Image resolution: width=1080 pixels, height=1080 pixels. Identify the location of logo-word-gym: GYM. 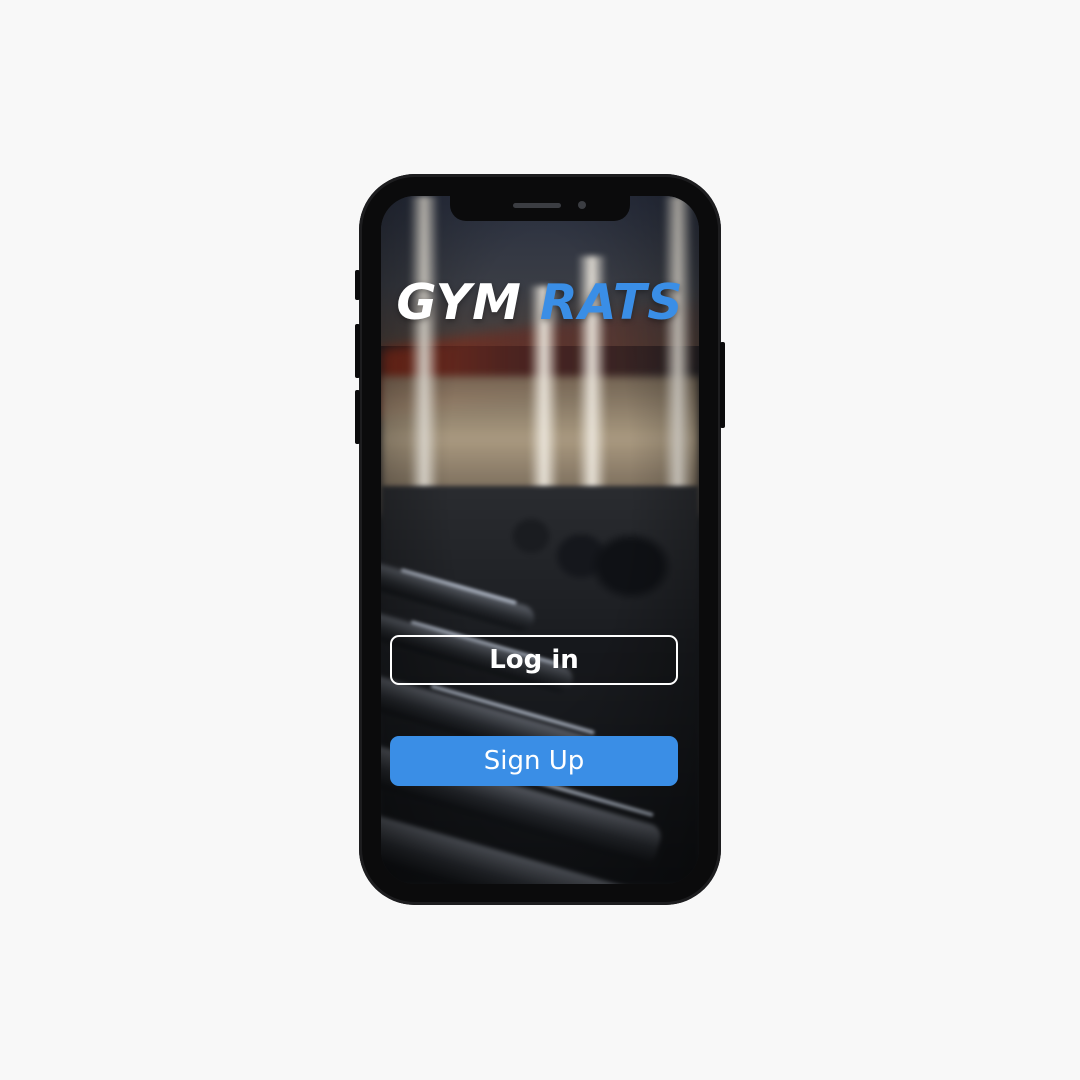
(459, 302).